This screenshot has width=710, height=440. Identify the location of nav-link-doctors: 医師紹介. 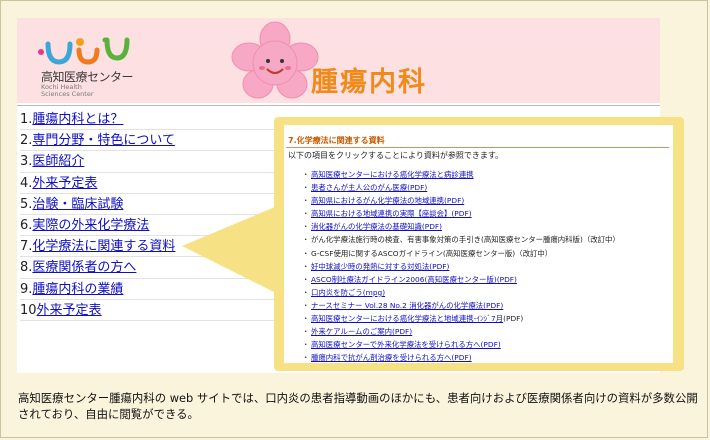
(58, 161).